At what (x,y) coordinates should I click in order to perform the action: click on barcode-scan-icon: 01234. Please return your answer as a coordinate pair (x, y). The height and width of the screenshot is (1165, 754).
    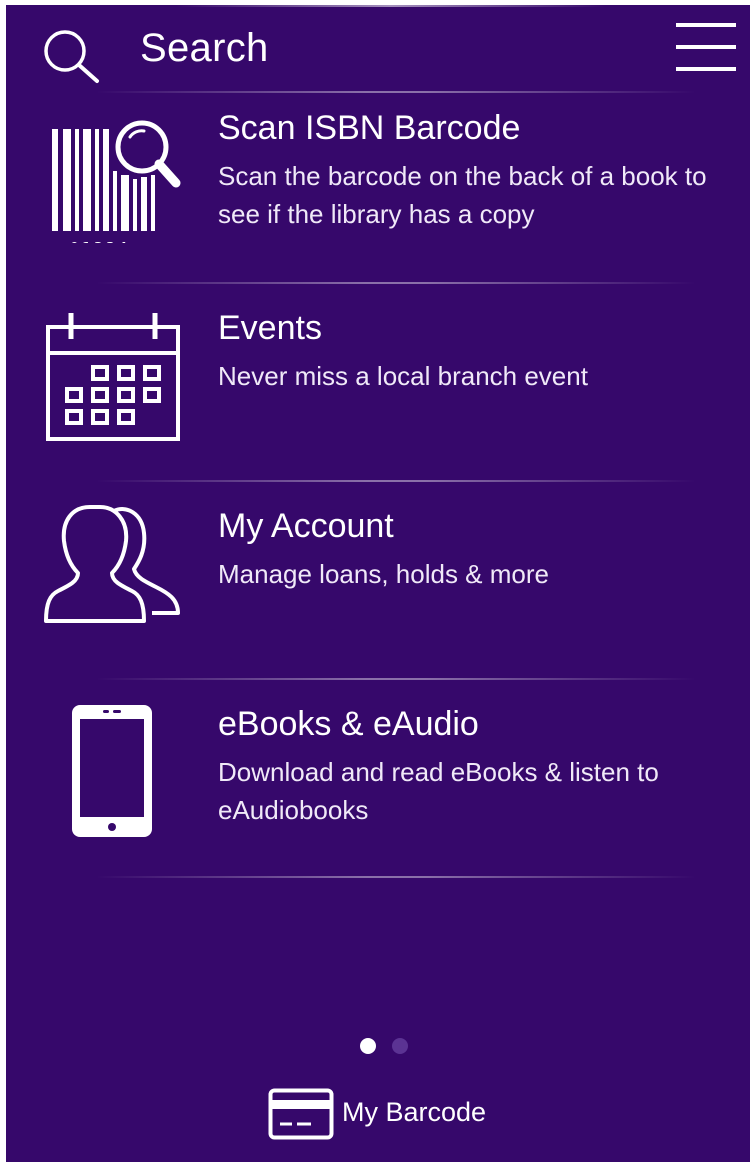
    Looking at the image, I should click on (116, 181).